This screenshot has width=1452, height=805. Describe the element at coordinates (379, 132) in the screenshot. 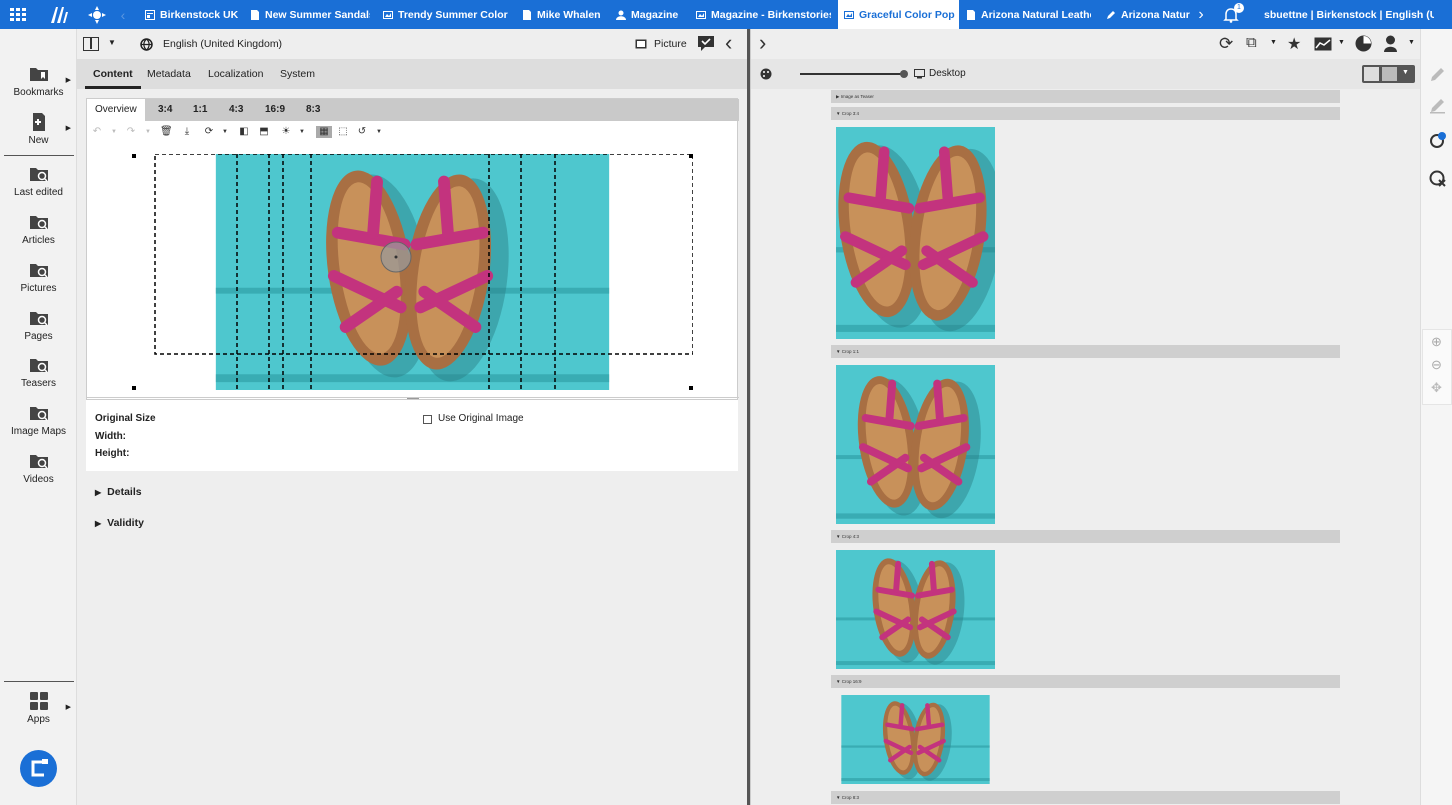

I see `reset-dropdown-icon: ▼` at that location.